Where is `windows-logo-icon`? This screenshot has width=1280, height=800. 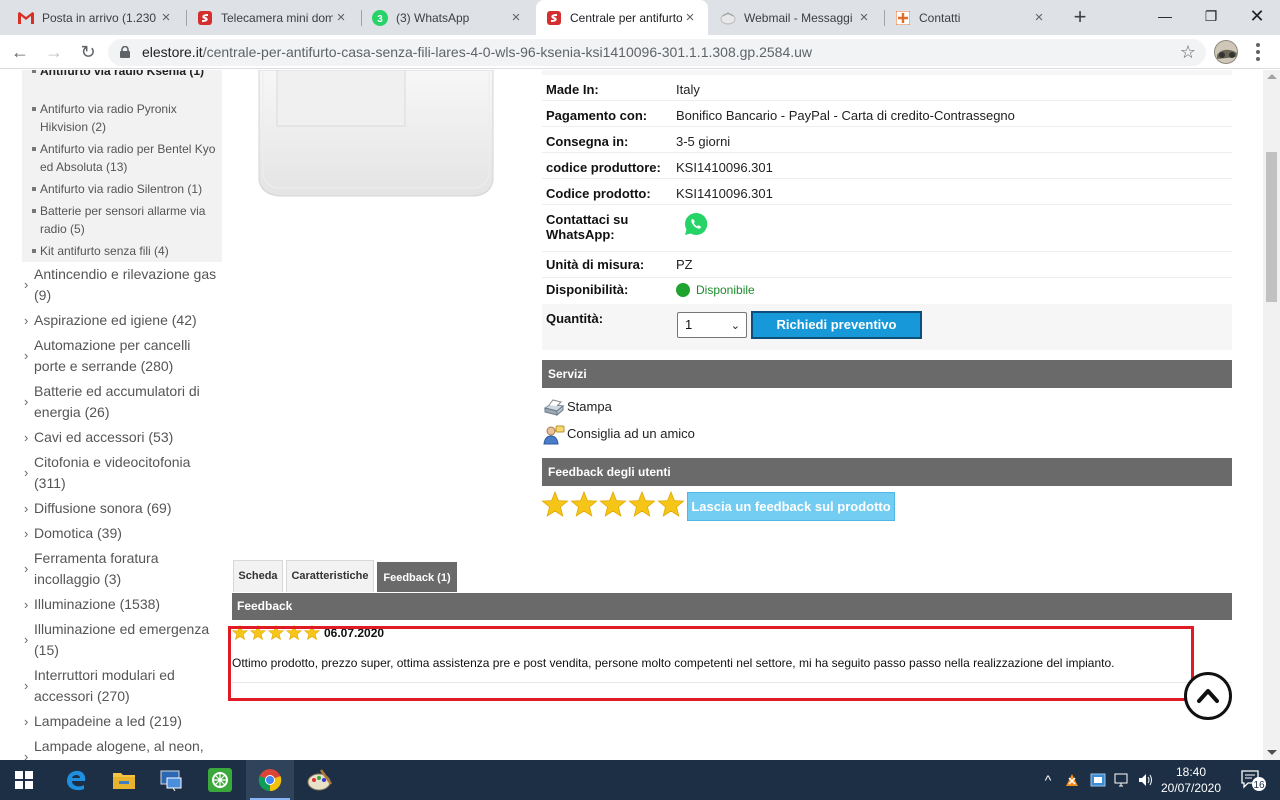
windows-logo-icon is located at coordinates (24, 780).